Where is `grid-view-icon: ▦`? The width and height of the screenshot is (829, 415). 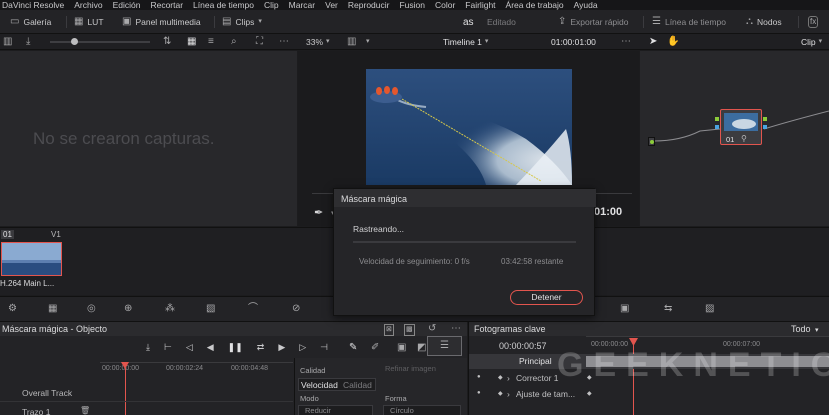 grid-view-icon: ▦ is located at coordinates (191, 42).